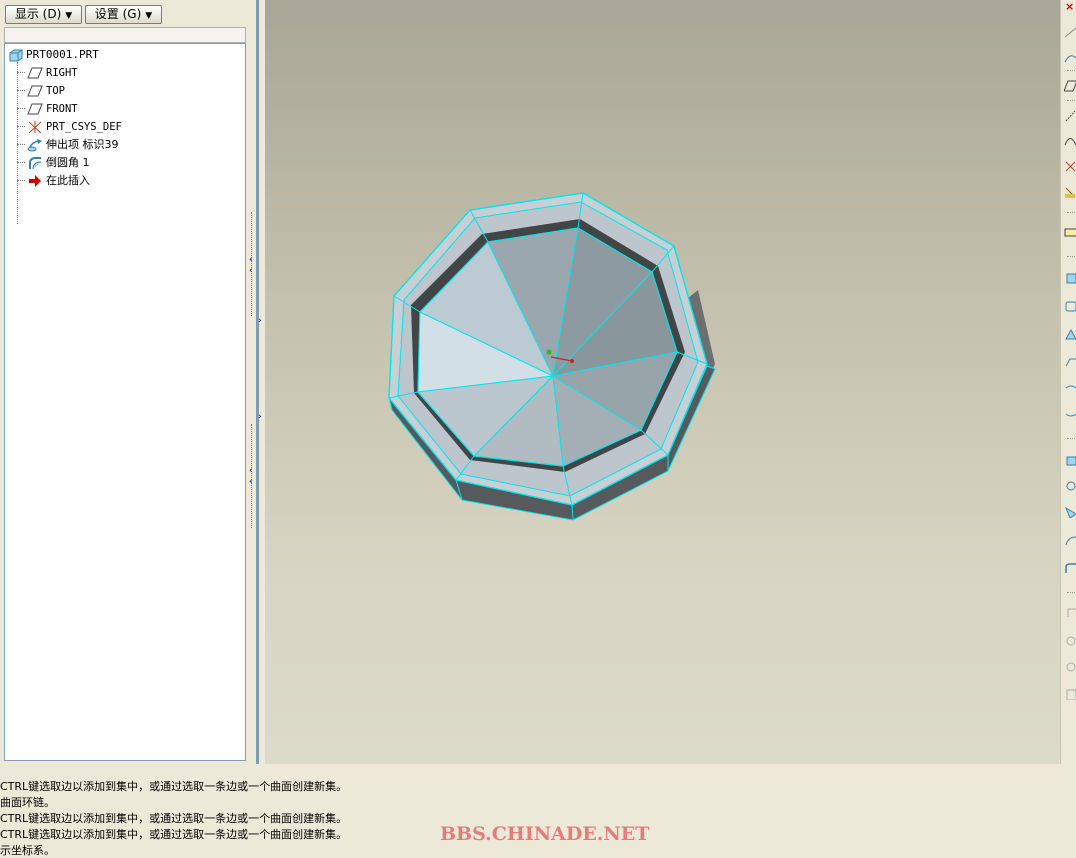 The height and width of the screenshot is (858, 1076). I want to click on tree-connector, so click(17, 143).